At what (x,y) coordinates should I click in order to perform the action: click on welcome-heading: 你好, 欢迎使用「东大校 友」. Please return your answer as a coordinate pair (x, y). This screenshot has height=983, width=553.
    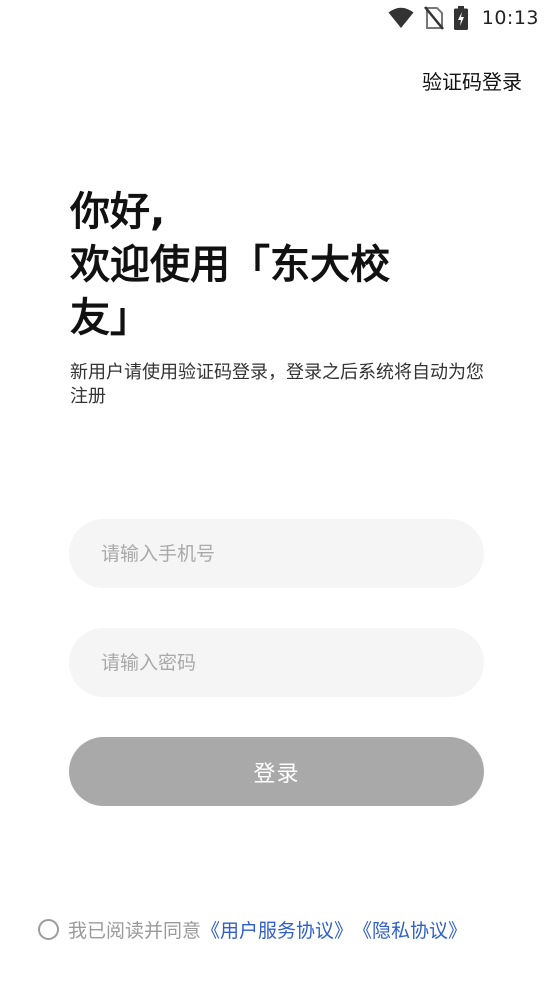
    Looking at the image, I should click on (270, 265).